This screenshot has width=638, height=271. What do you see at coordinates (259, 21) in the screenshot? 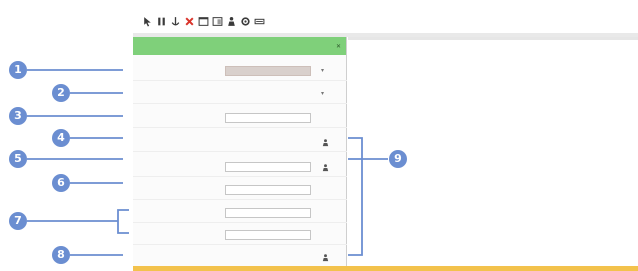
I see `edit-icon` at bounding box center [259, 21].